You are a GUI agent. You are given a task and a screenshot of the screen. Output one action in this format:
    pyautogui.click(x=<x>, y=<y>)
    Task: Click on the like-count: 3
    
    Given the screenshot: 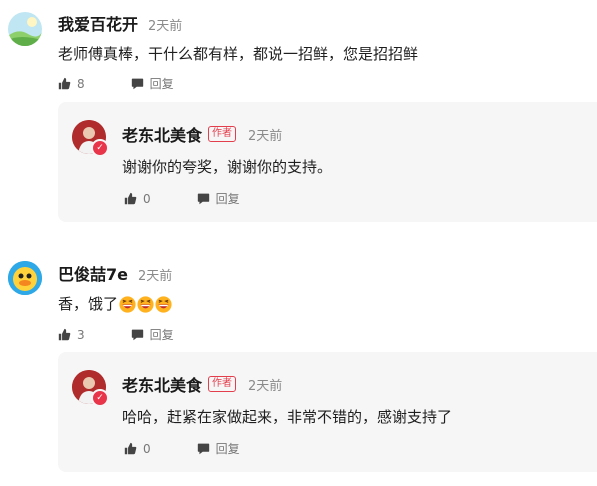 What is the action you would take?
    pyautogui.click(x=81, y=334)
    